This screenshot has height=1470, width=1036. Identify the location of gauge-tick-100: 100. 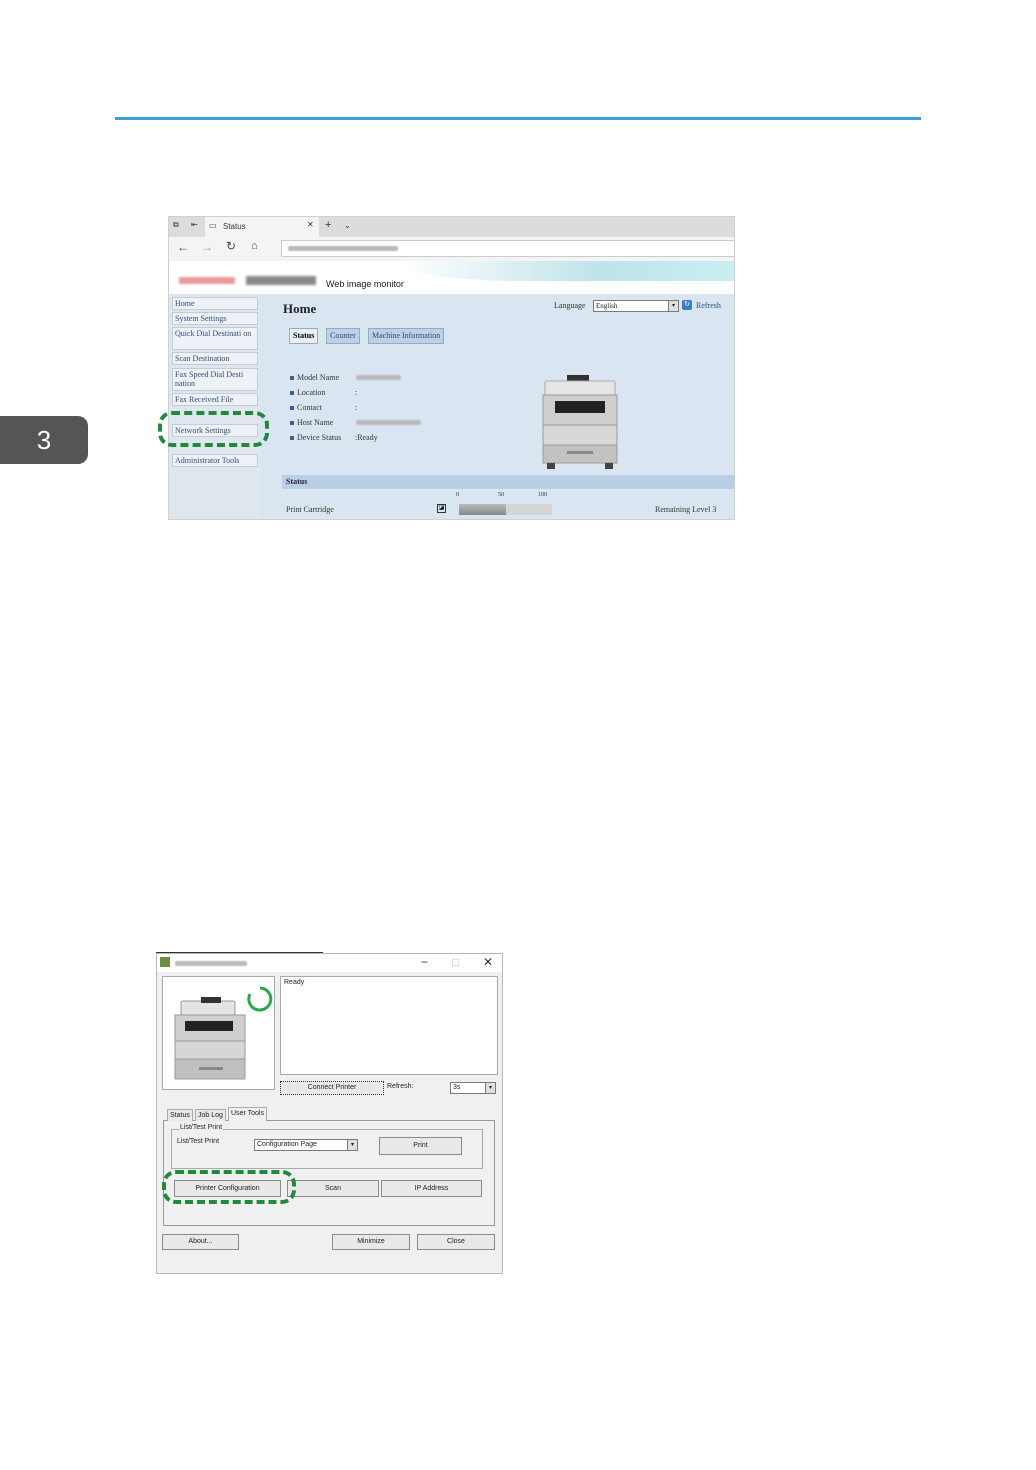
(542, 495).